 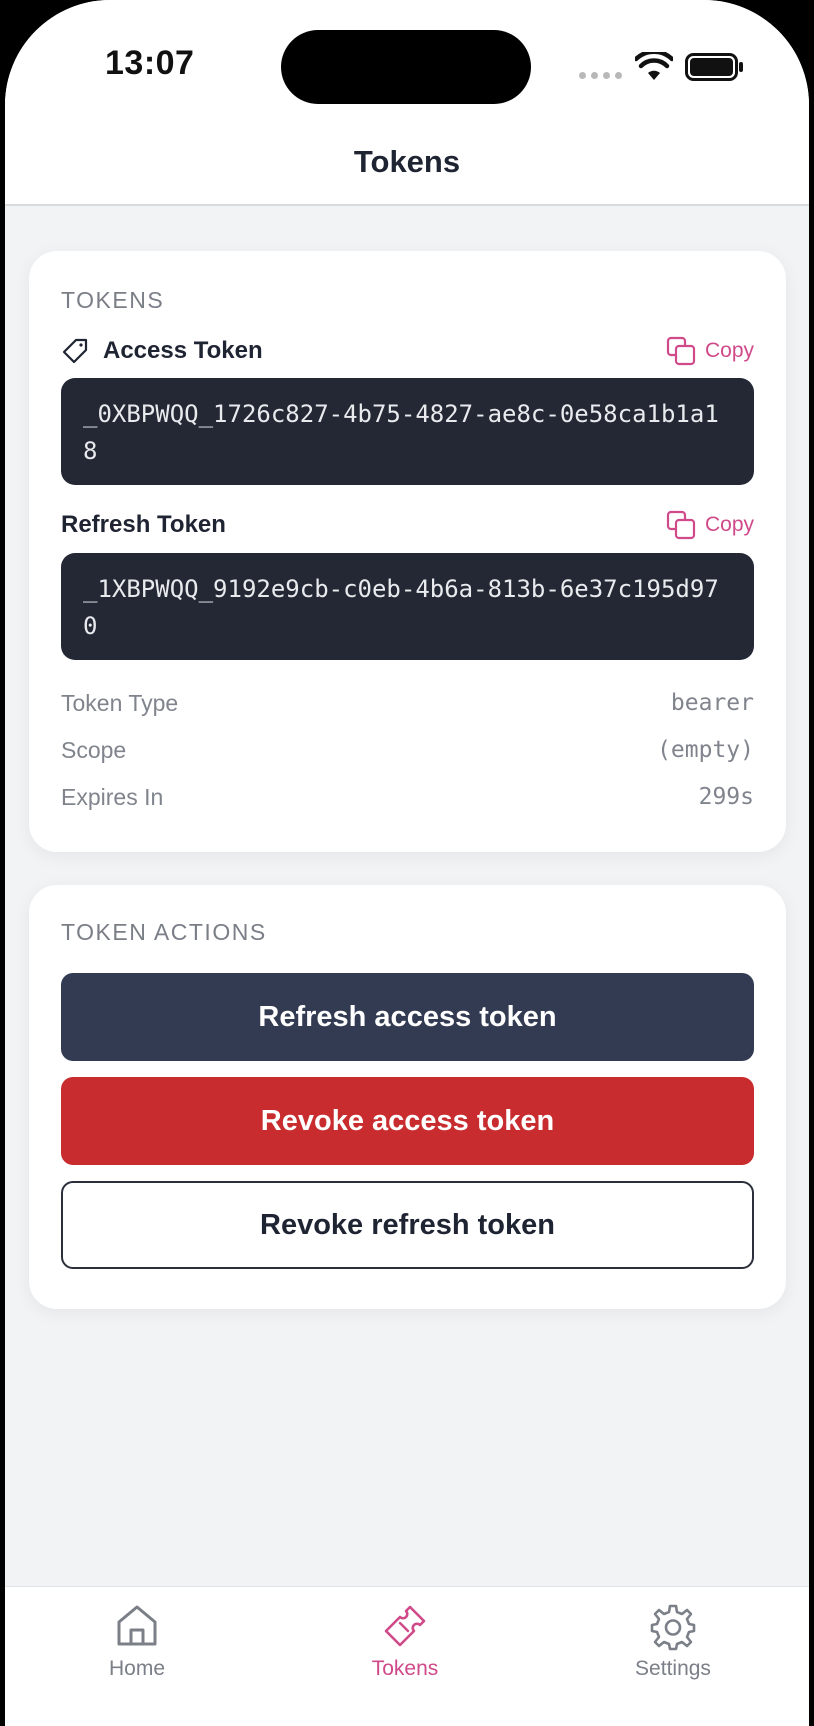 I want to click on tab-bar: Home Tokens Settings, so click(x=407, y=1656).